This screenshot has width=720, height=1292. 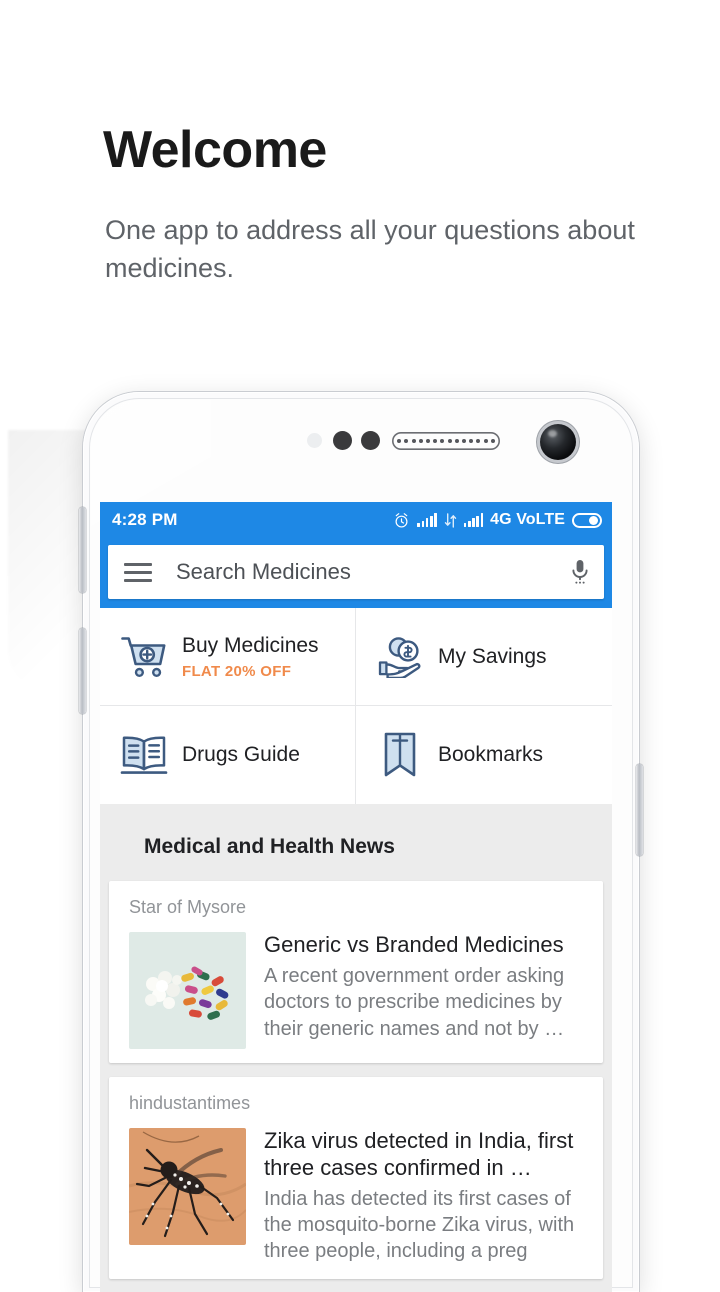 What do you see at coordinates (138, 572) in the screenshot?
I see `hamburger-menu-icon` at bounding box center [138, 572].